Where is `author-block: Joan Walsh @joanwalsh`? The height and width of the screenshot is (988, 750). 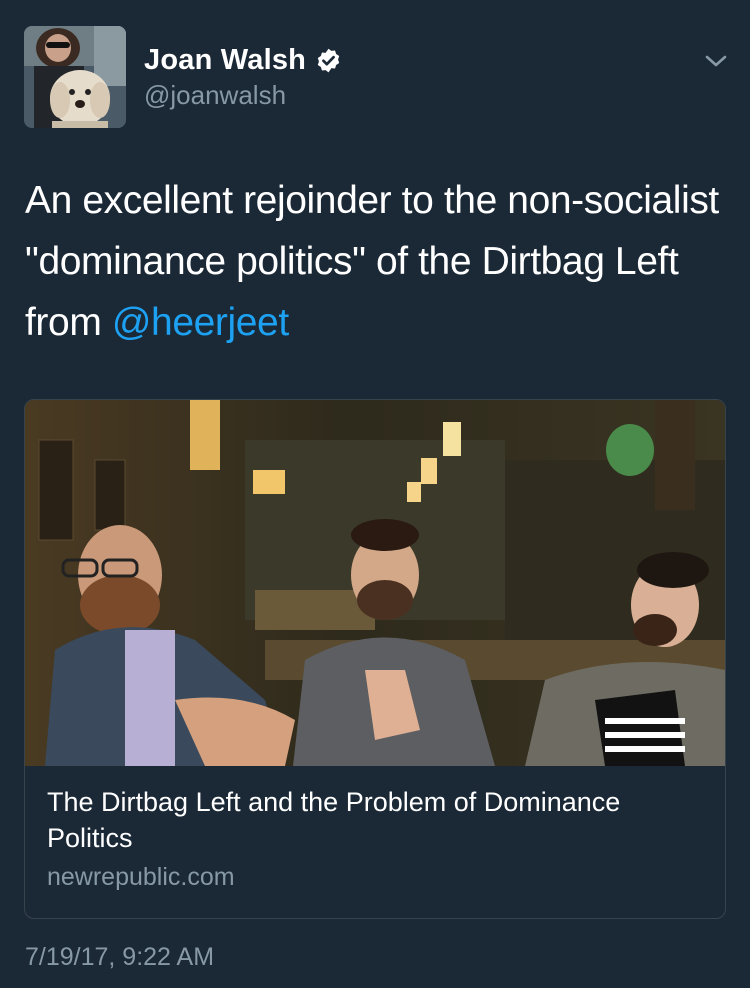
author-block: Joan Walsh @joanwalsh is located at coordinates (243, 76).